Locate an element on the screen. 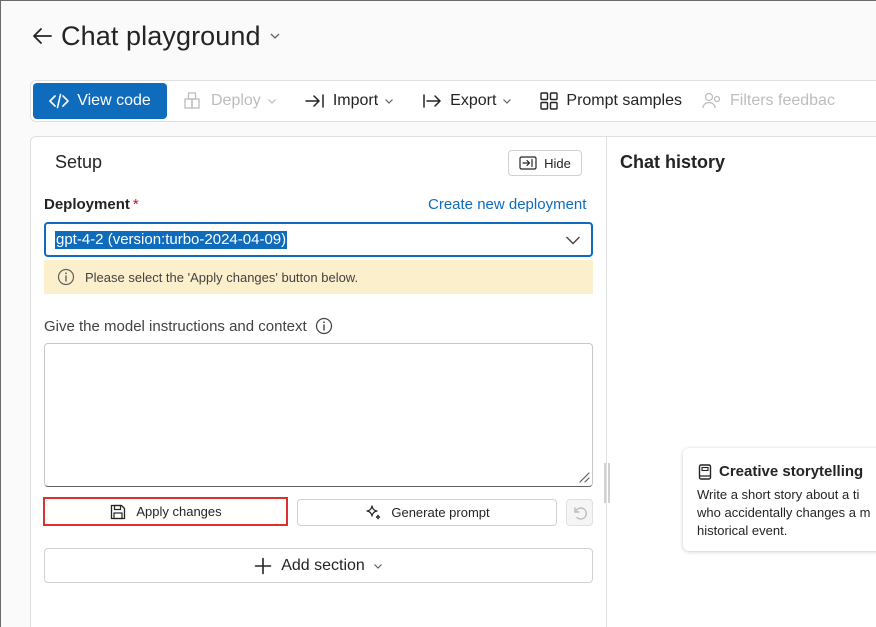  people-icon is located at coordinates (711, 100).